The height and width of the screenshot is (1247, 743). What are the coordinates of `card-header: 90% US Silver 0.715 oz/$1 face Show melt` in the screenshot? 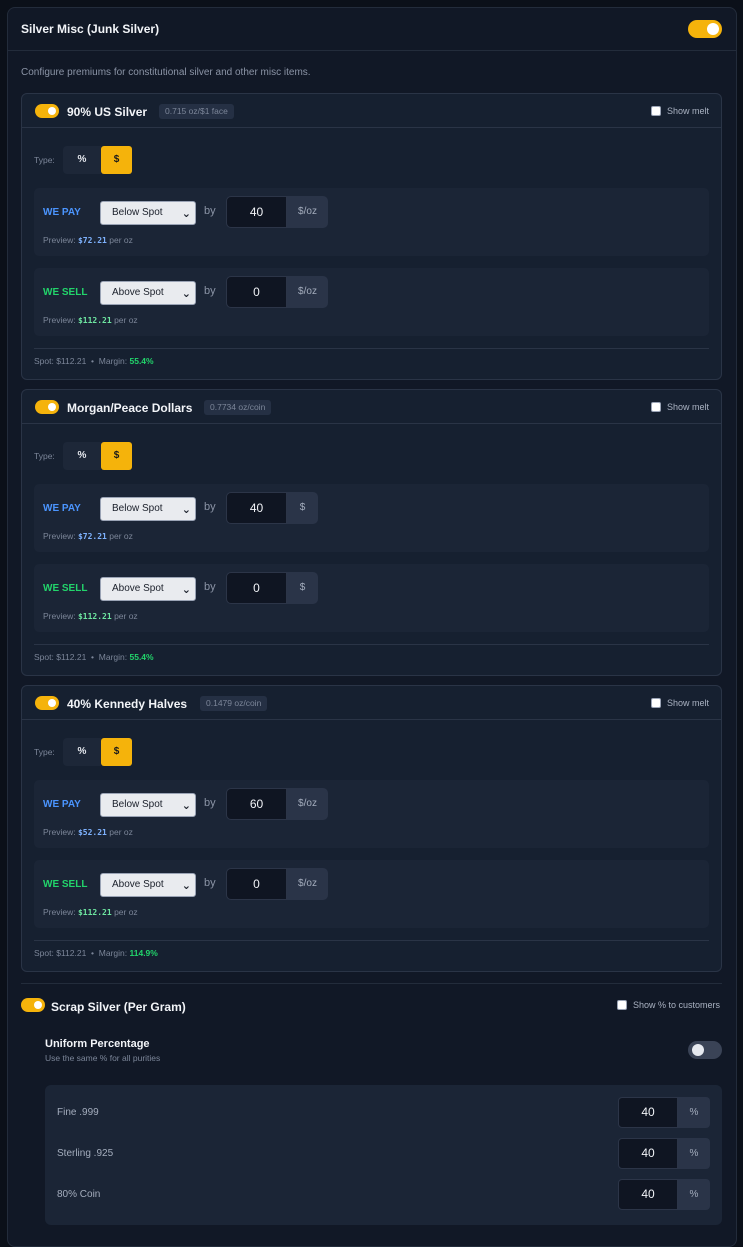 It's located at (371, 111).